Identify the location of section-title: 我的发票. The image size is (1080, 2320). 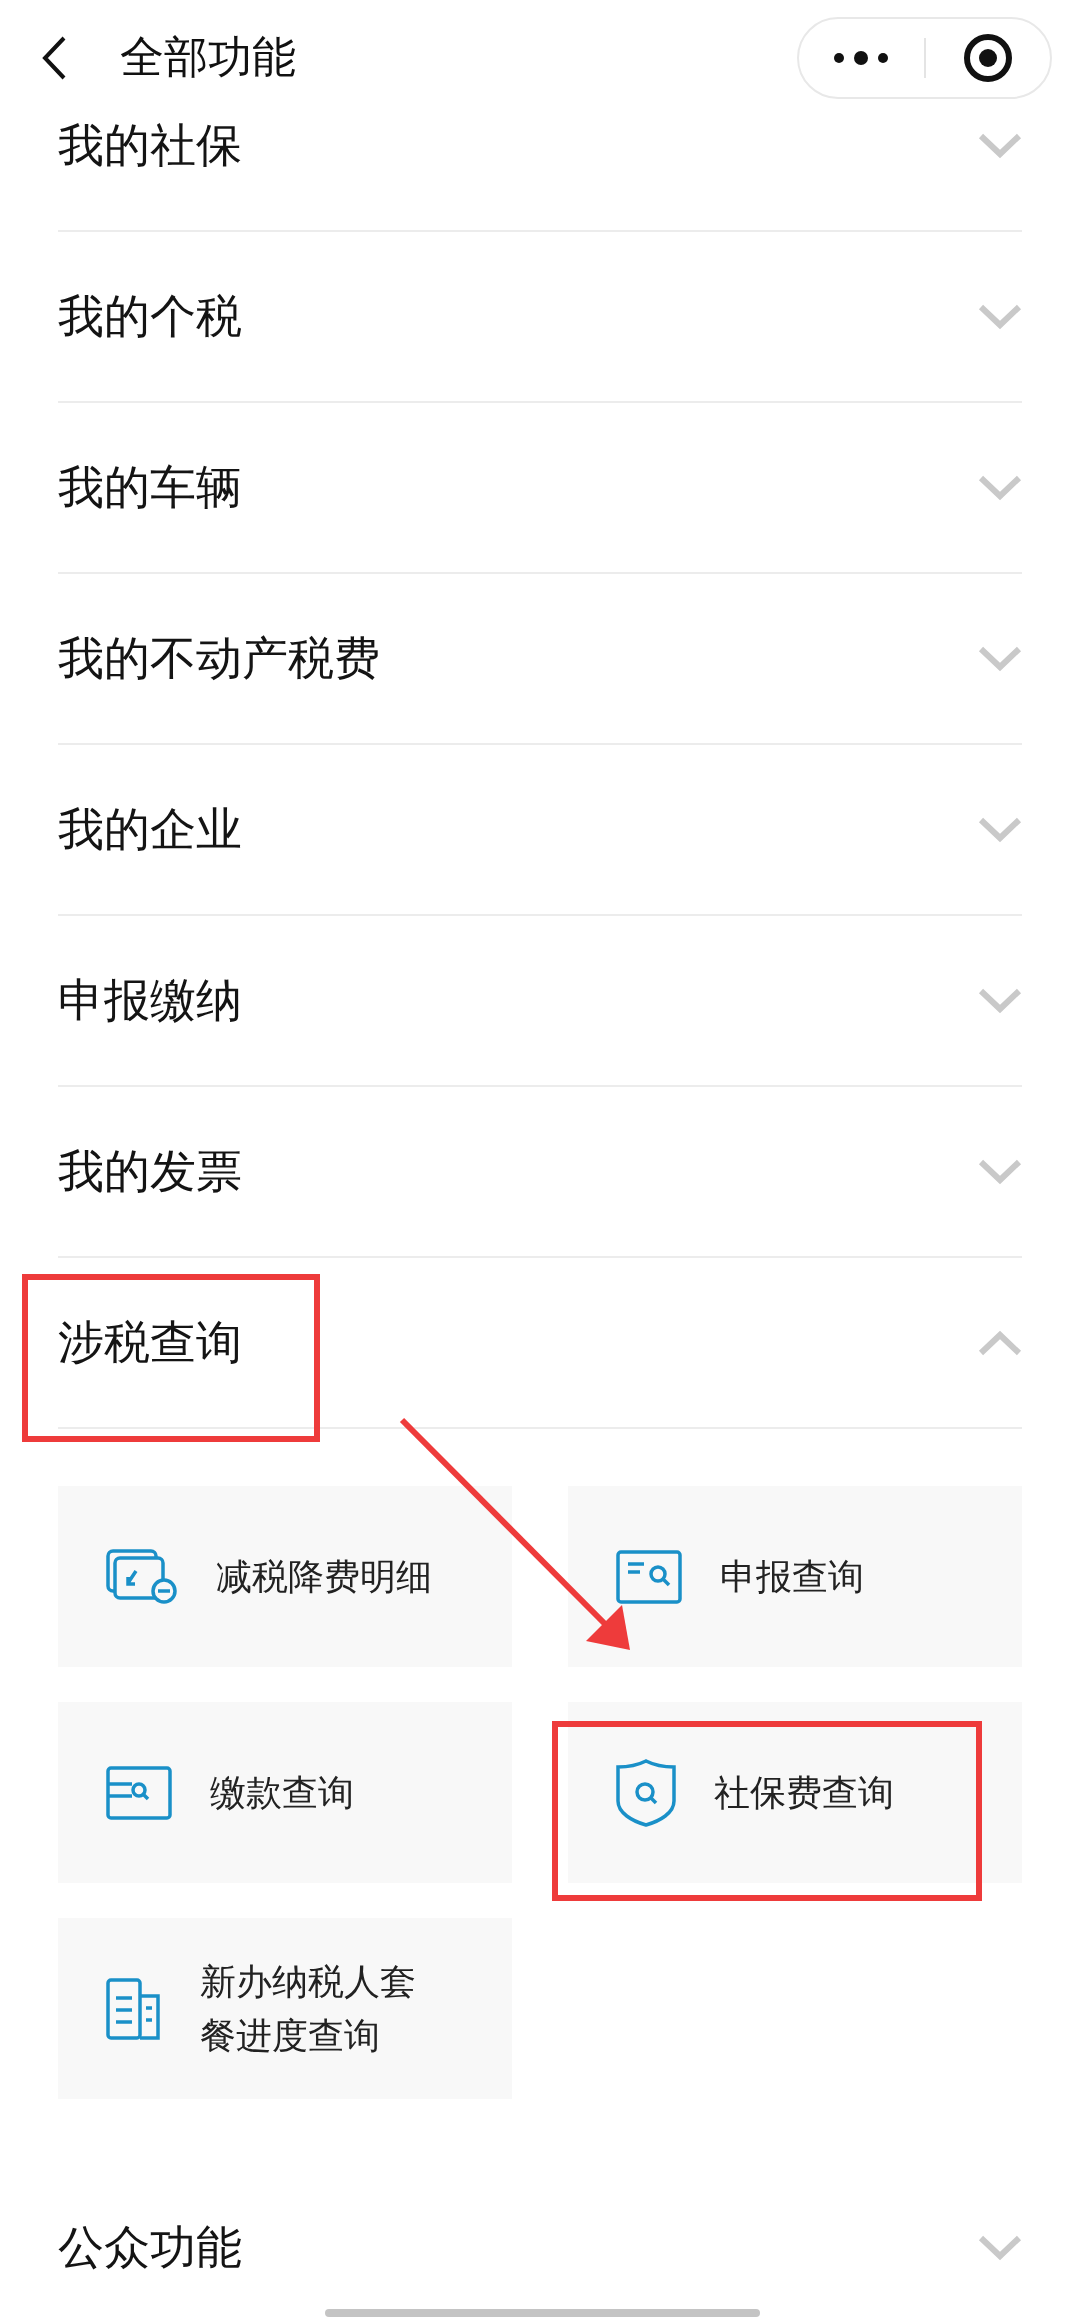
(150, 1171).